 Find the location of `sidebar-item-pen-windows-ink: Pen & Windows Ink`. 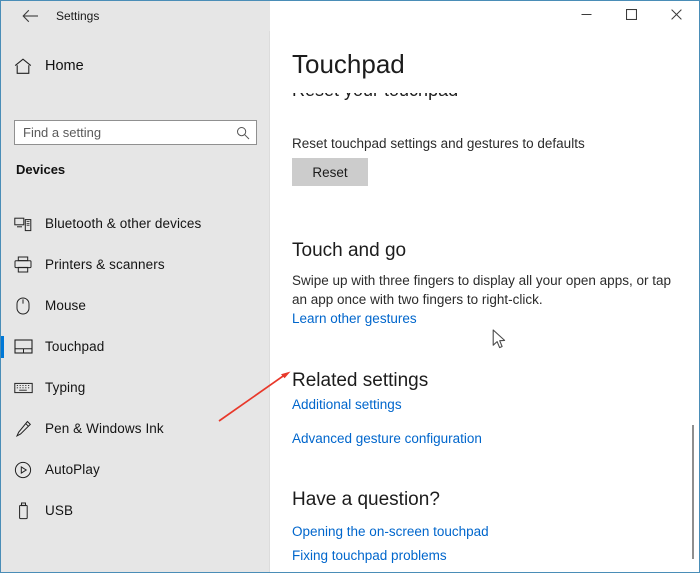

sidebar-item-pen-windows-ink: Pen & Windows Ink is located at coordinates (135, 428).